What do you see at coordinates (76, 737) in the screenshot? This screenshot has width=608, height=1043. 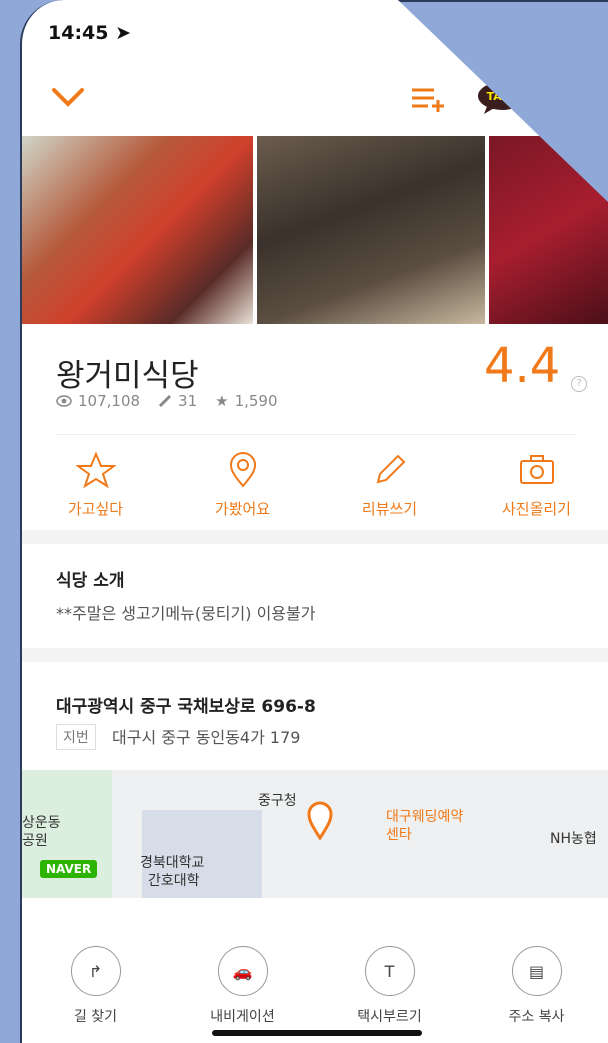 I see `jibun-badge: 지번` at bounding box center [76, 737].